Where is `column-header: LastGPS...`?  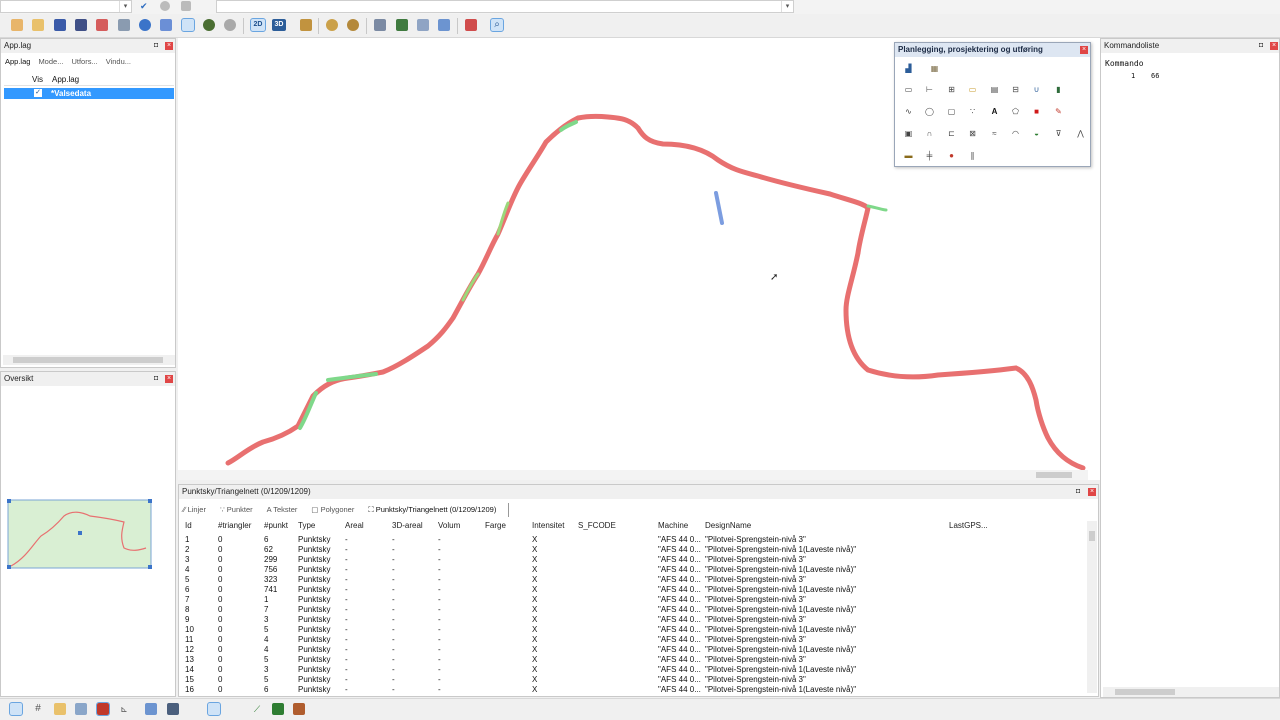 column-header: LastGPS... is located at coordinates (968, 525).